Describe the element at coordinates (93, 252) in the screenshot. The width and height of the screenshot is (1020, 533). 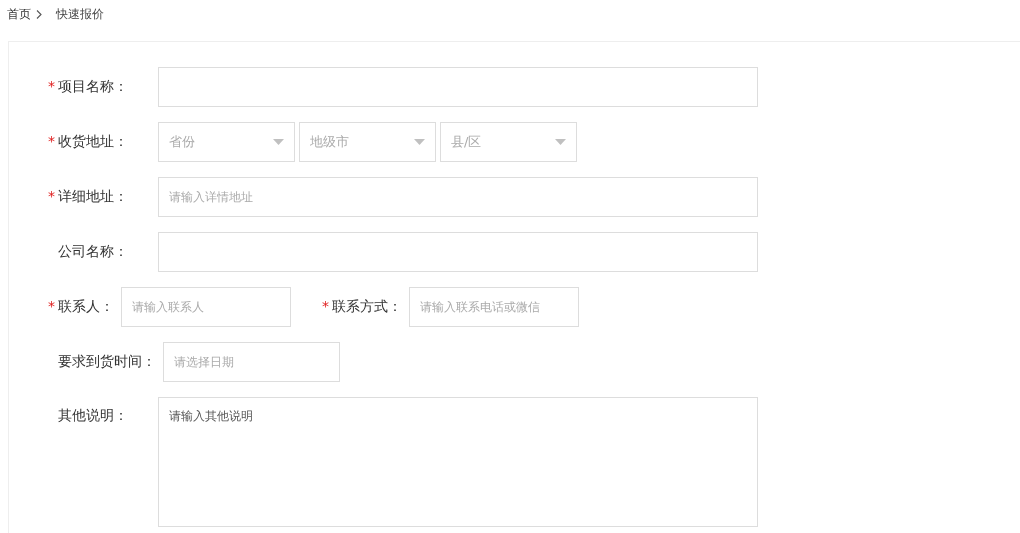
I see `field-label: 公司名称：` at that location.